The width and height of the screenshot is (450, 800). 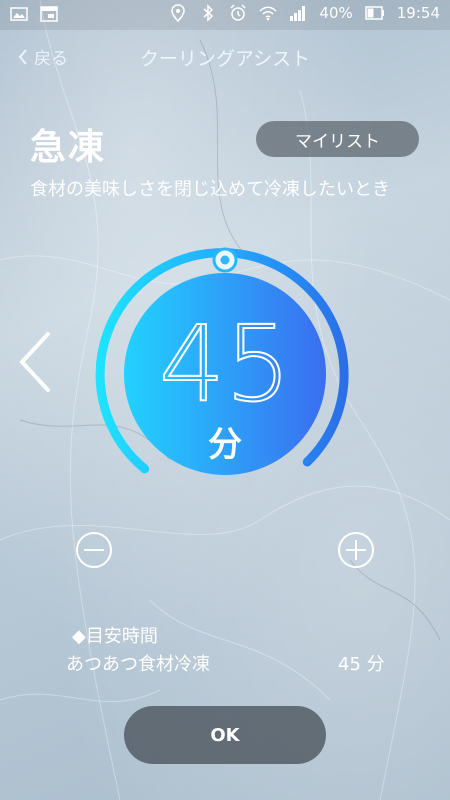 What do you see at coordinates (210, 189) in the screenshot?
I see `mode-description: 食材の美味しさを閉じ込めて冷凍したいとき` at bounding box center [210, 189].